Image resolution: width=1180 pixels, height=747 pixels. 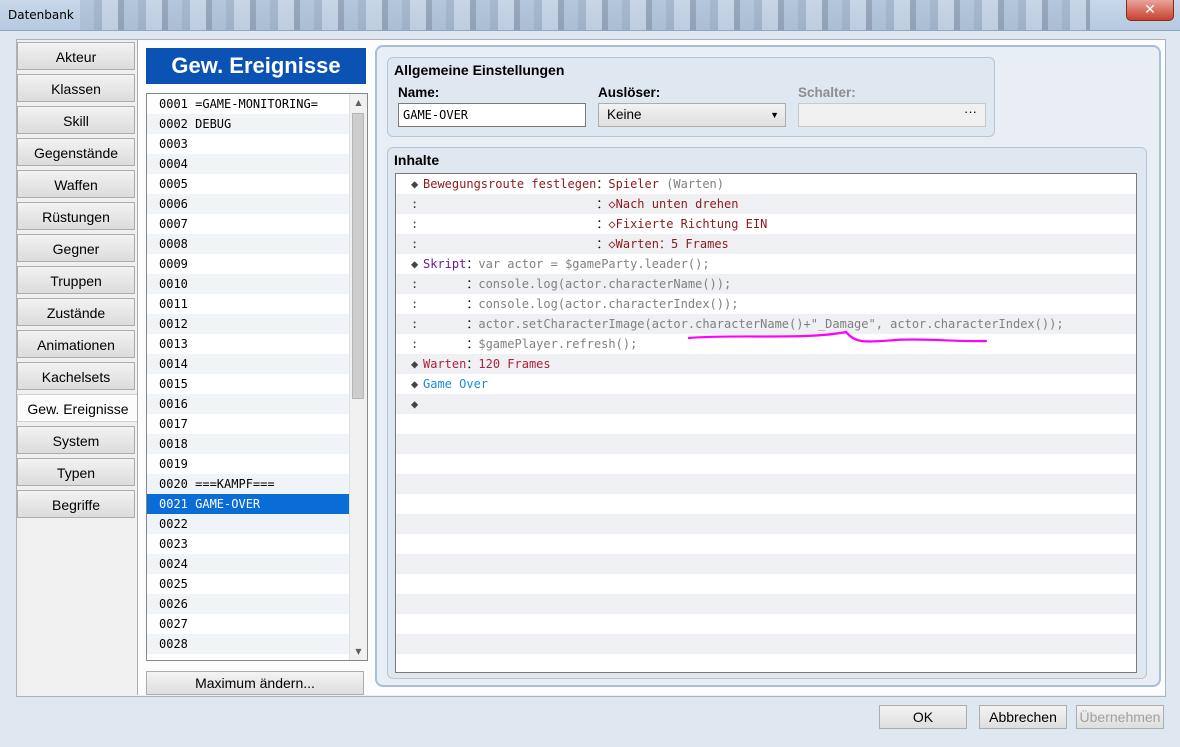 I want to click on list-item: 0020 ===KAMPF===, so click(x=248, y=484).